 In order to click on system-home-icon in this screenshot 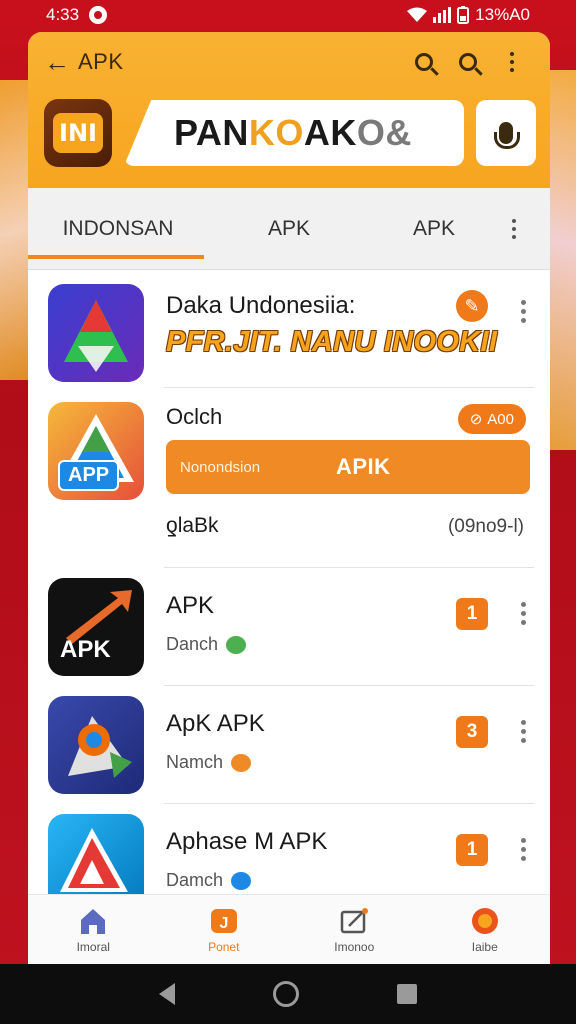, I will do `click(286, 994)`.